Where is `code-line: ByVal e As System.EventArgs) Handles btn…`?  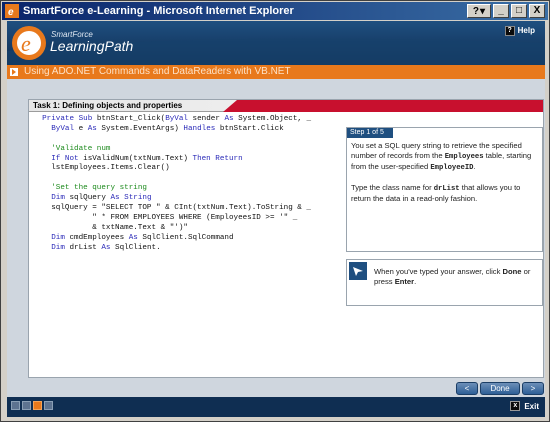 code-line: ByVal e As System.EventArgs) Handles btn… is located at coordinates (188, 130).